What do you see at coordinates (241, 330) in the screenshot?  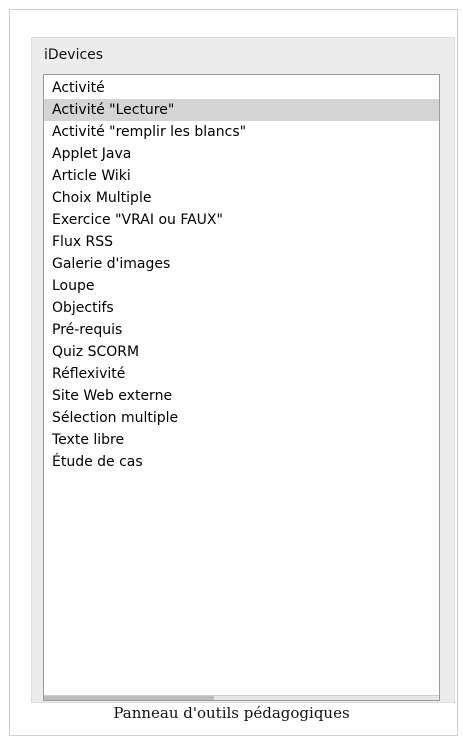 I see `list-item: Pré-requis` at bounding box center [241, 330].